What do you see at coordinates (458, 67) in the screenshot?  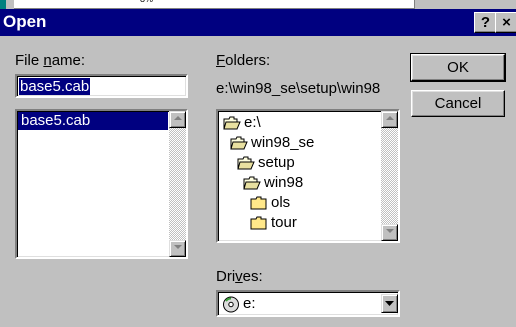 I see `ok-button: OK` at bounding box center [458, 67].